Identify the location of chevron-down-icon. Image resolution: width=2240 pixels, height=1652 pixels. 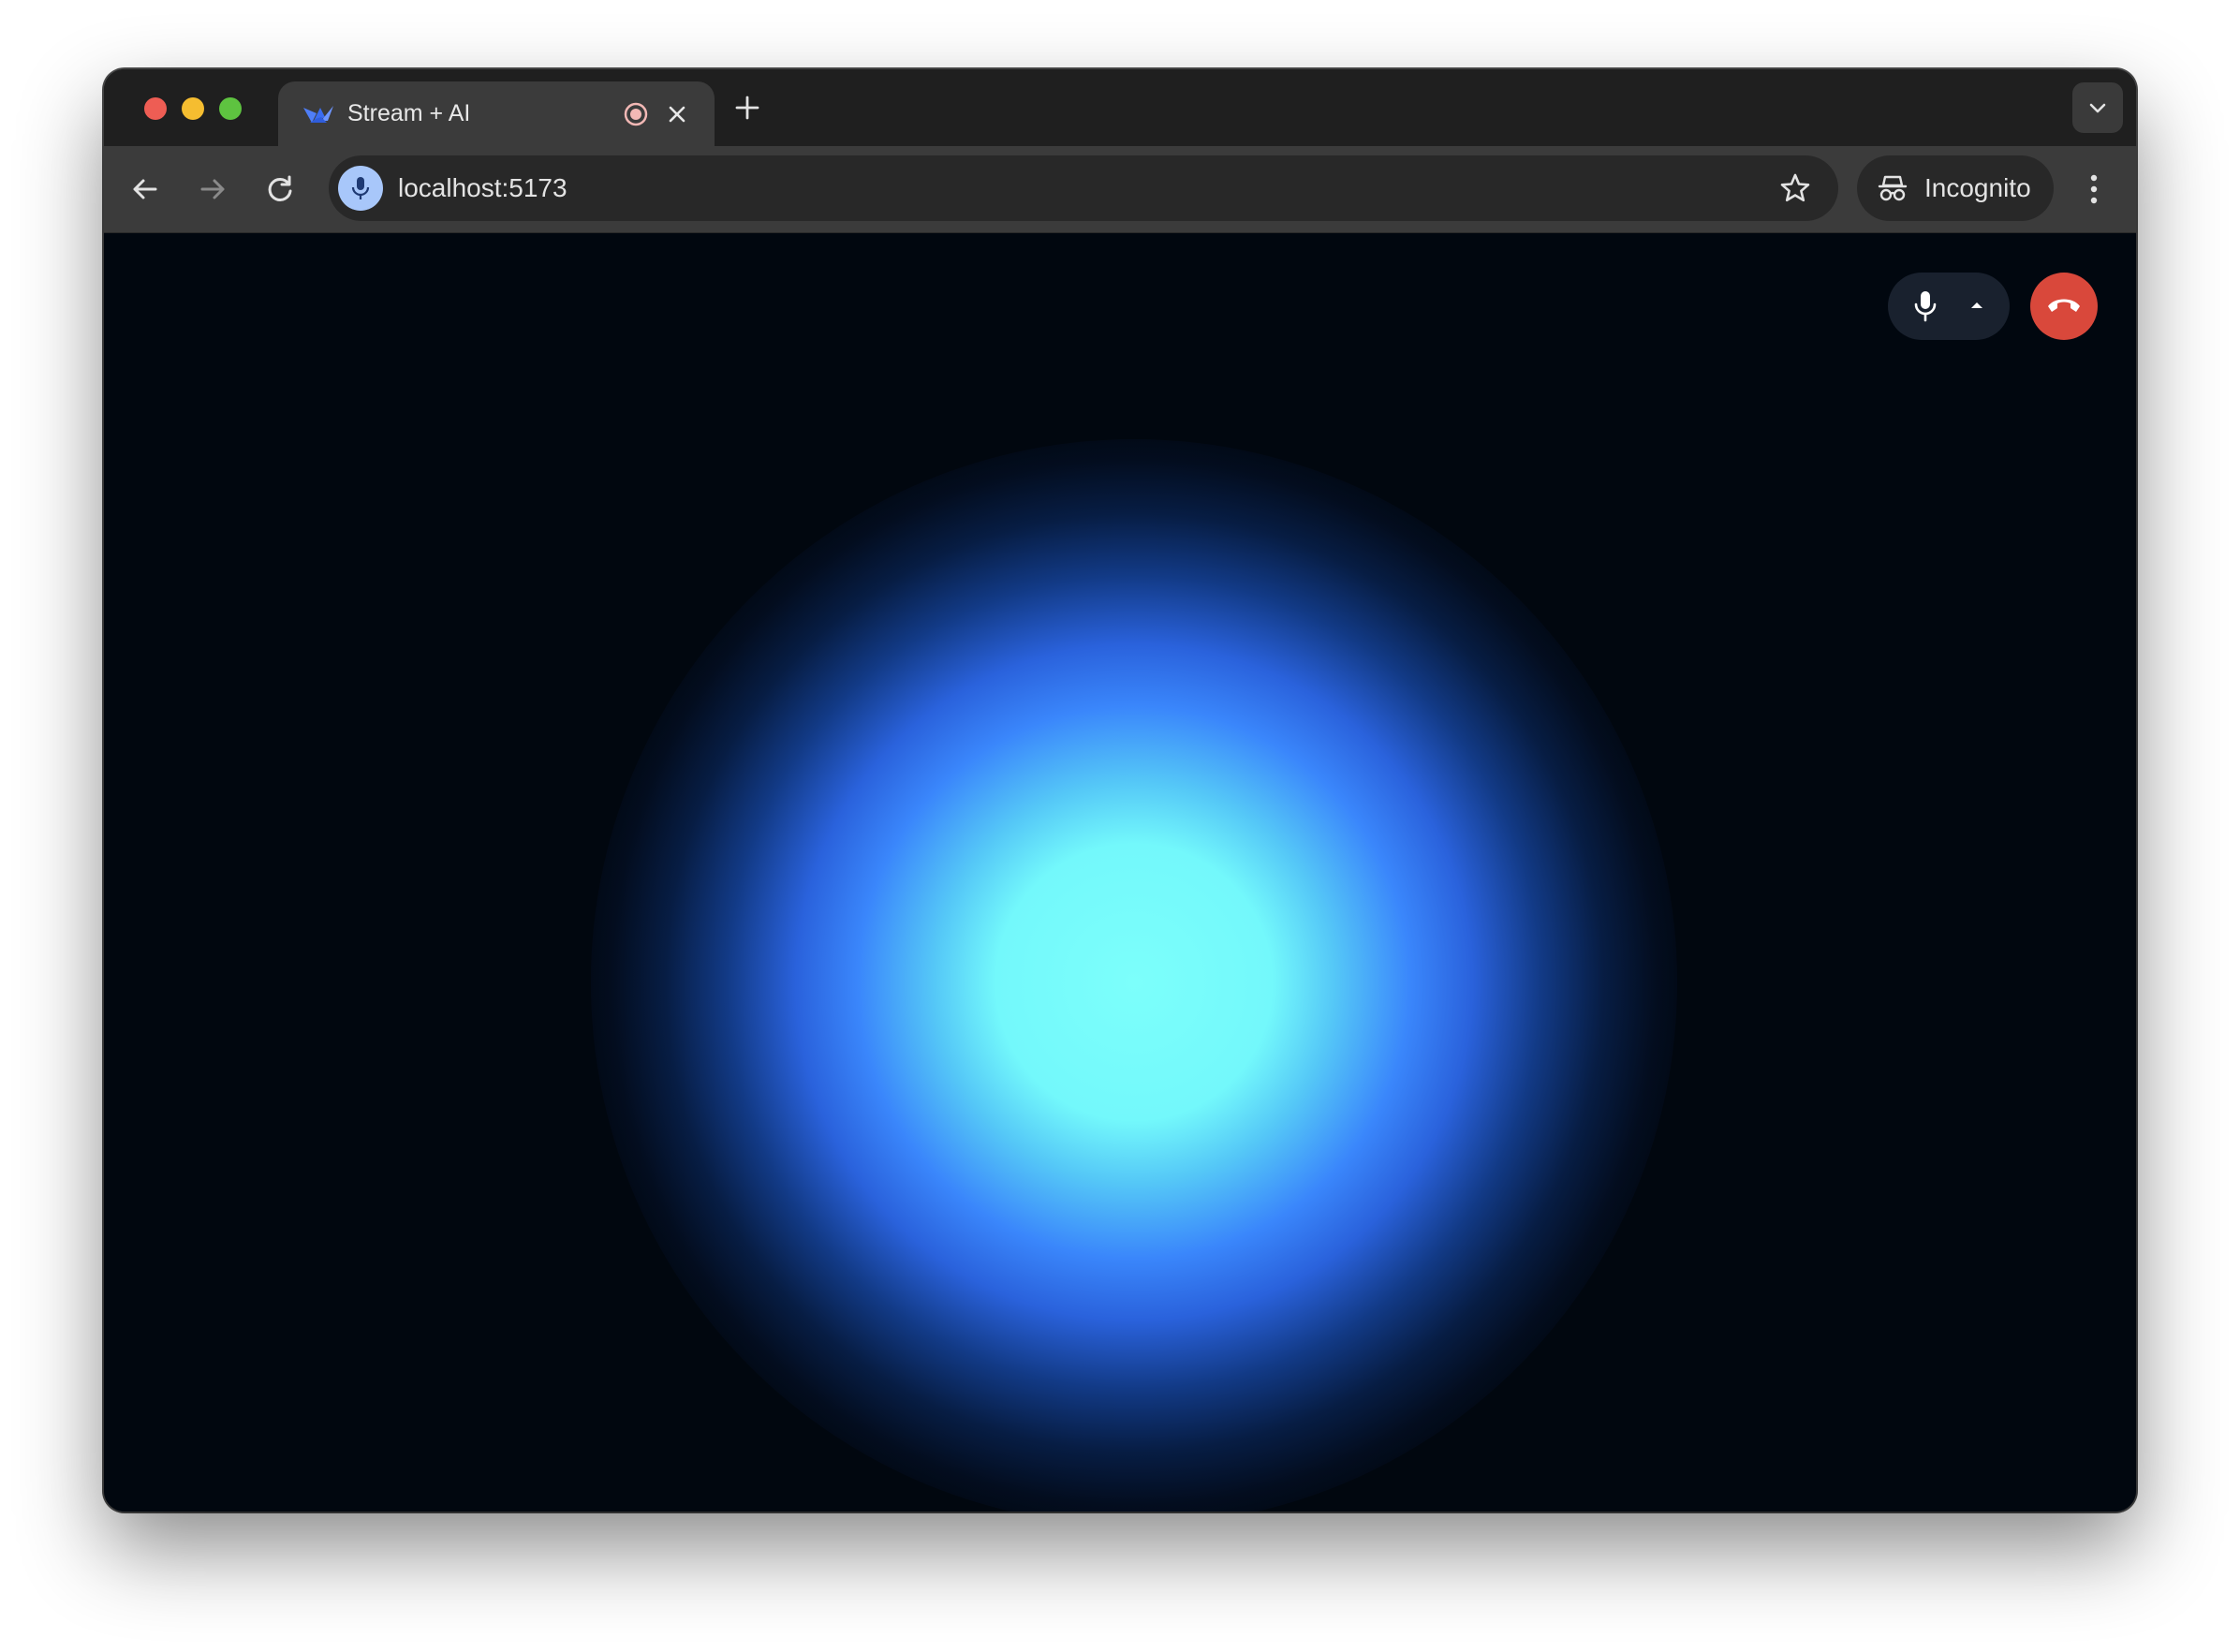
(2097, 108).